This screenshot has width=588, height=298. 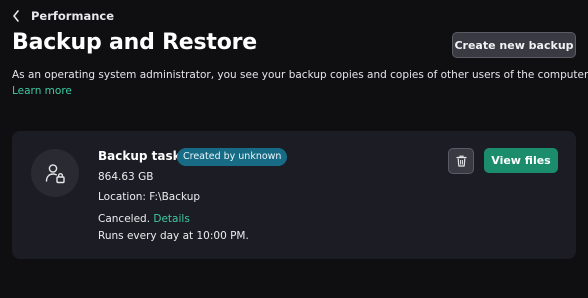 I want to click on avatar, so click(x=55, y=173).